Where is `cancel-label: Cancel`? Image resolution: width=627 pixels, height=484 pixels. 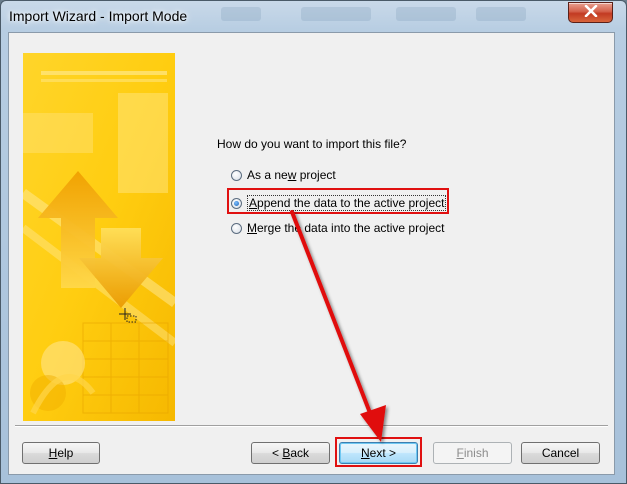 cancel-label: Cancel is located at coordinates (560, 453).